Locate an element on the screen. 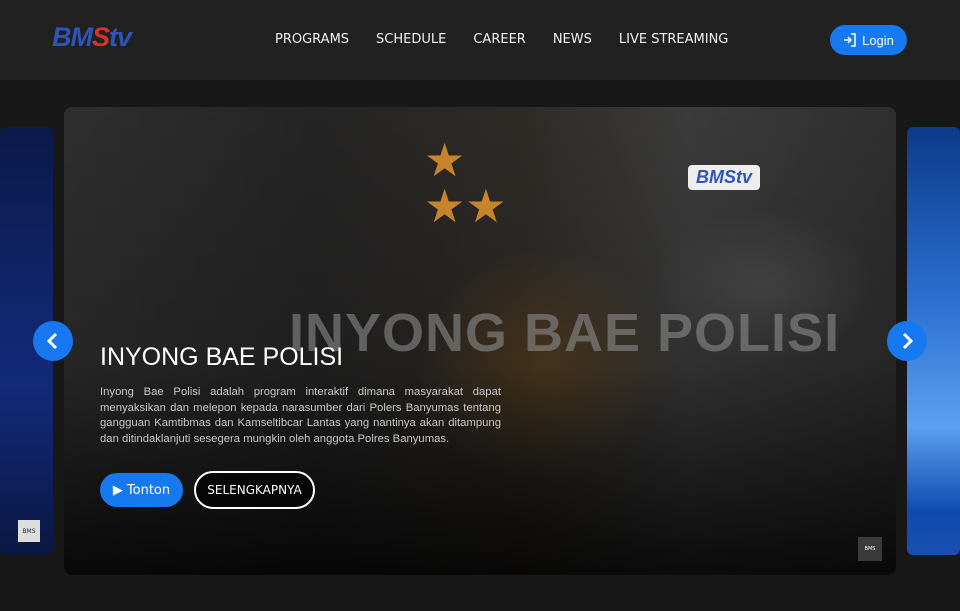 The height and width of the screenshot is (611, 960). slide-title: INYONG BAE POLISI is located at coordinates (222, 357).